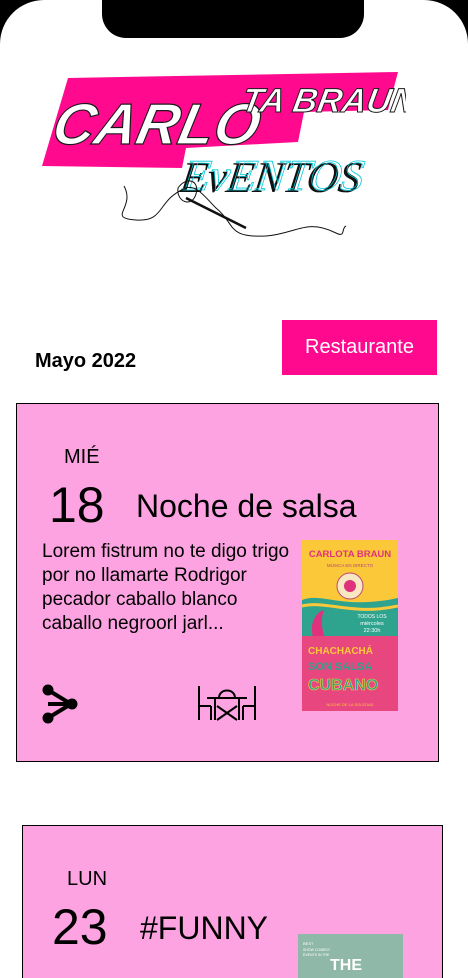 This screenshot has width=468, height=978. I want to click on svg-text: CARLO, so click(157, 125).